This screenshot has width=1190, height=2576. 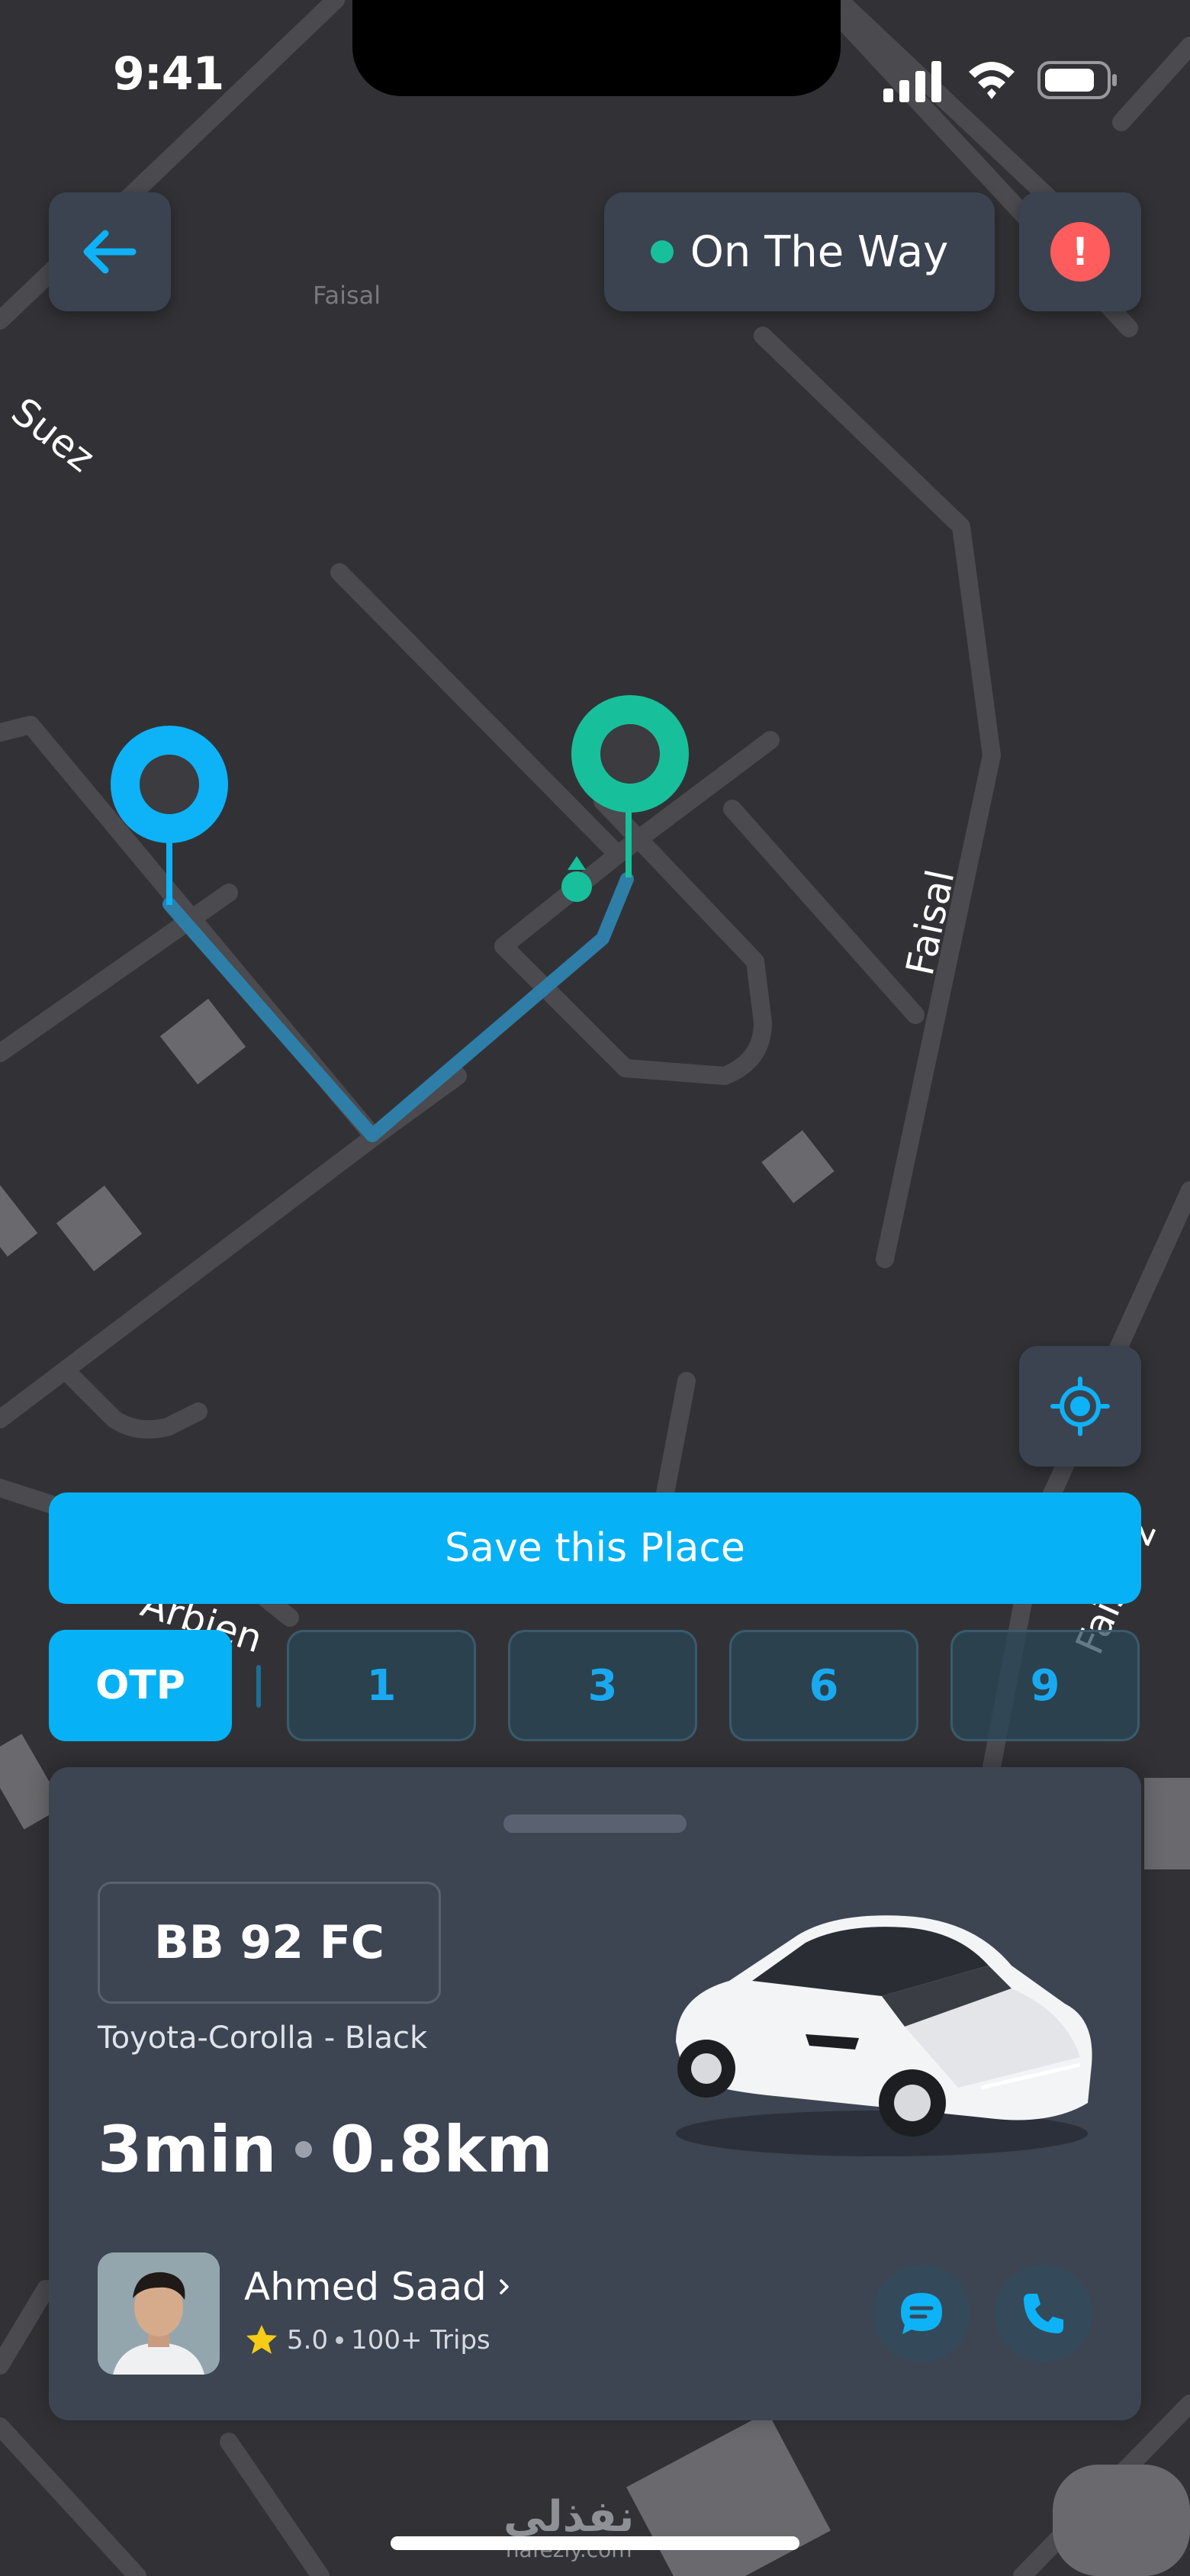 I want to click on driver-meta: 5.0 100+ Trips, so click(x=367, y=2340).